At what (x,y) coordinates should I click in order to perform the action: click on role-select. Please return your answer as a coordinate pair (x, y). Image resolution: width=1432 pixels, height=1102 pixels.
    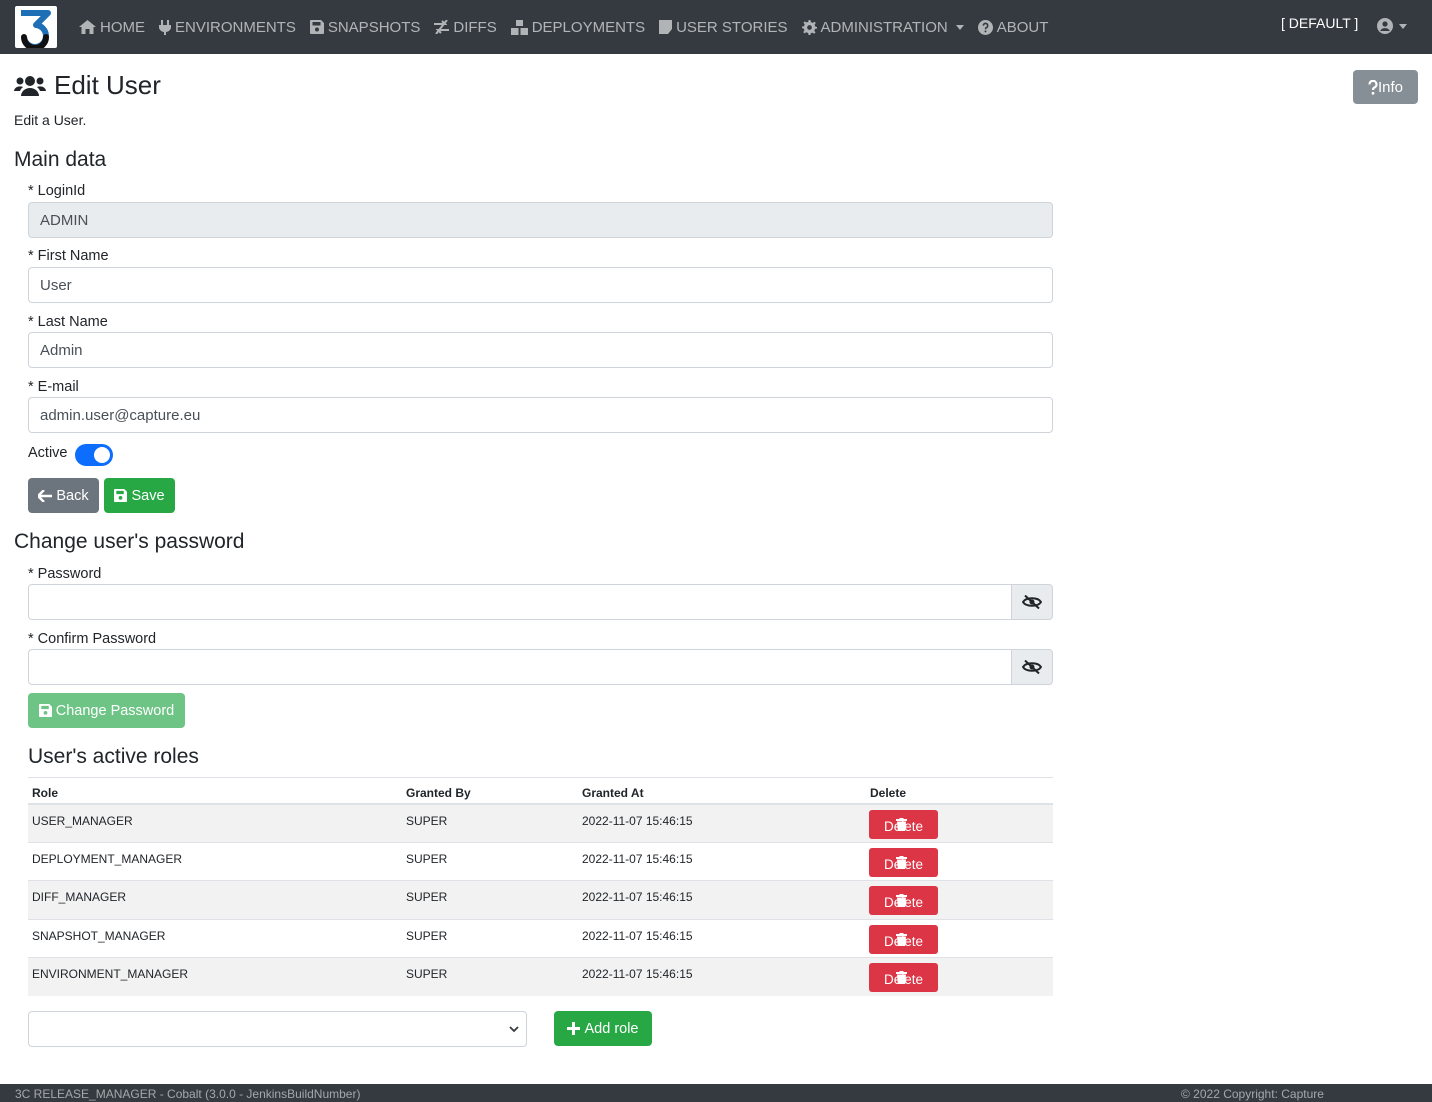
    Looking at the image, I should click on (277, 1029).